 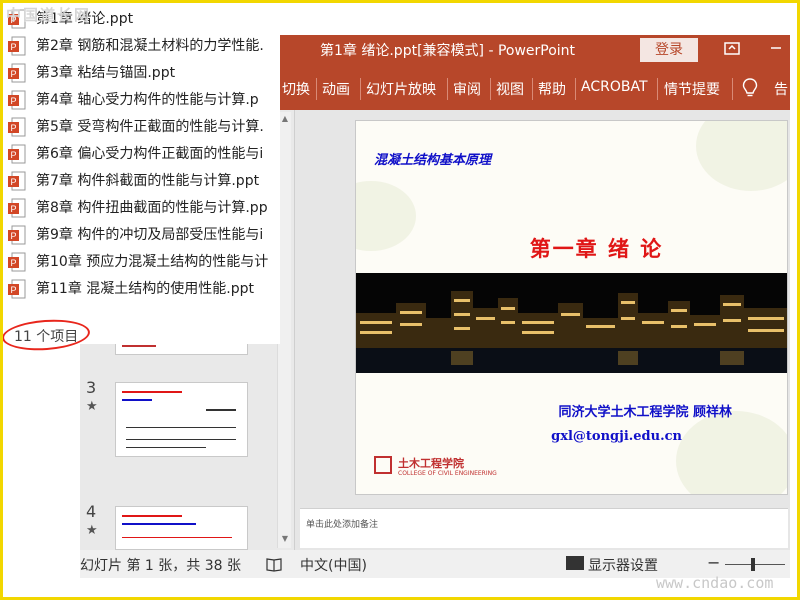 I want to click on slide-chapter-title: 第一章 绪 论, so click(x=596, y=248).